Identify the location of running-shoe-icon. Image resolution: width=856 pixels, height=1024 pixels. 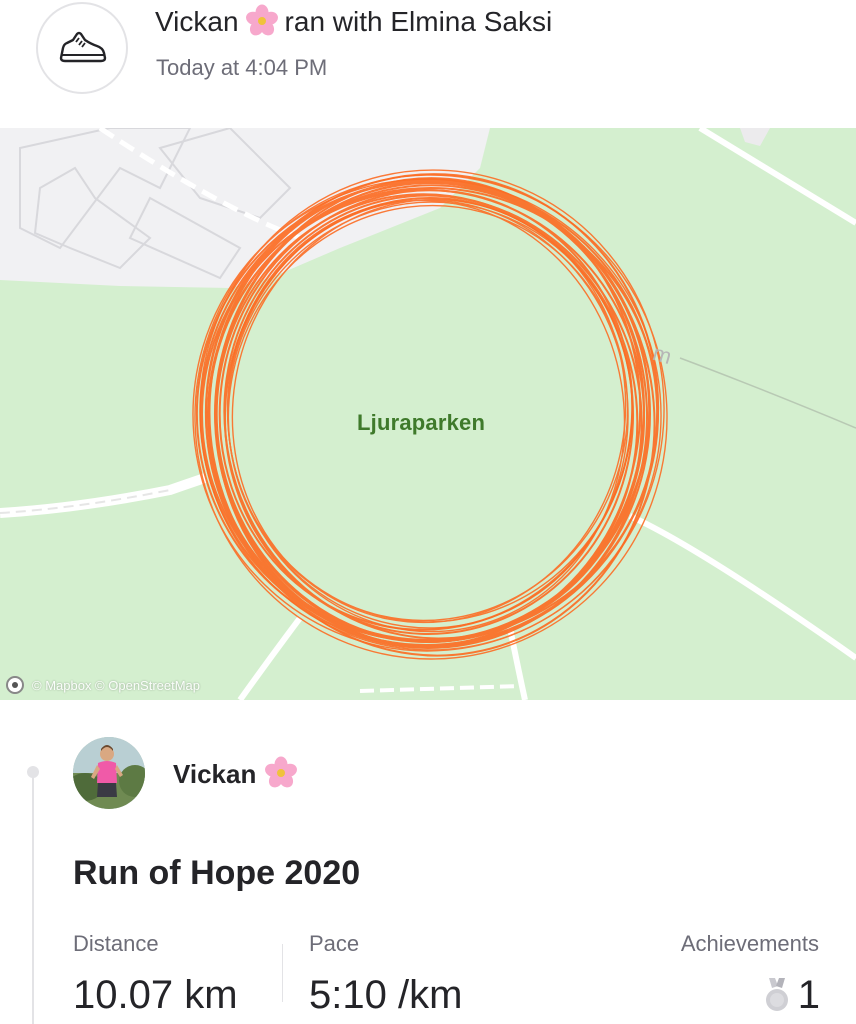
(83, 47).